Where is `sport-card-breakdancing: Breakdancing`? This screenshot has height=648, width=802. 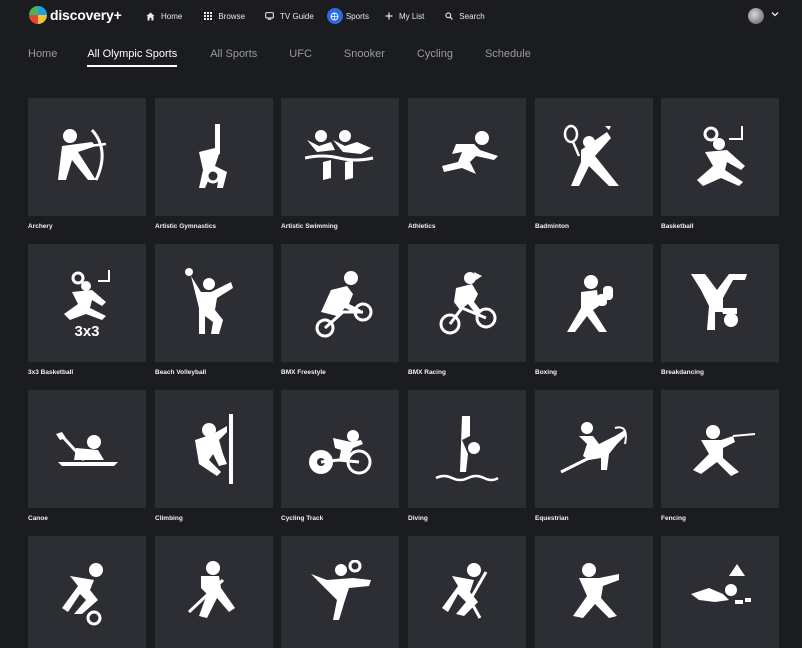 sport-card-breakdancing: Breakdancing is located at coordinates (720, 310).